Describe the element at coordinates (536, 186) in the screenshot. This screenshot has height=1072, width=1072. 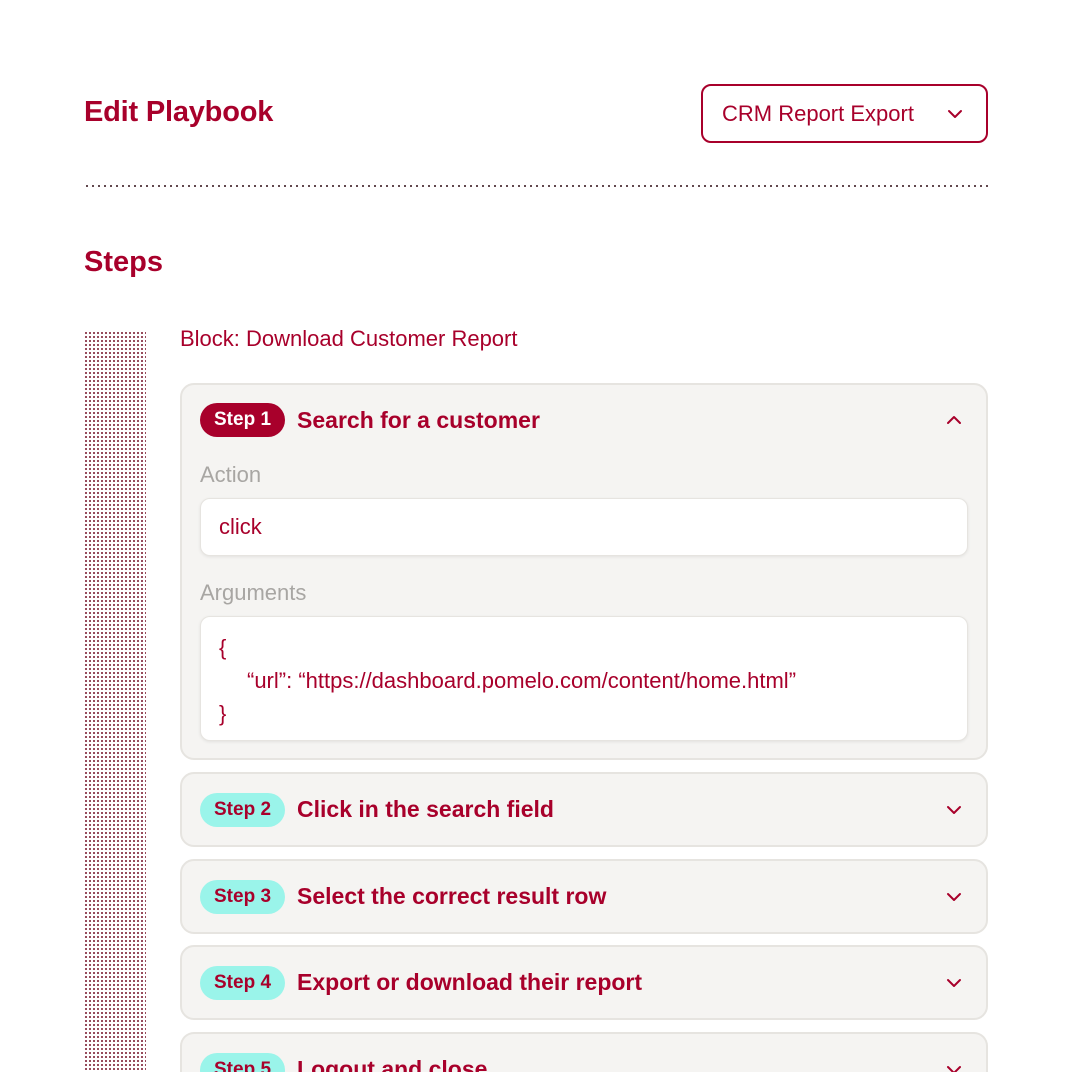
I see `dotted-divider` at that location.